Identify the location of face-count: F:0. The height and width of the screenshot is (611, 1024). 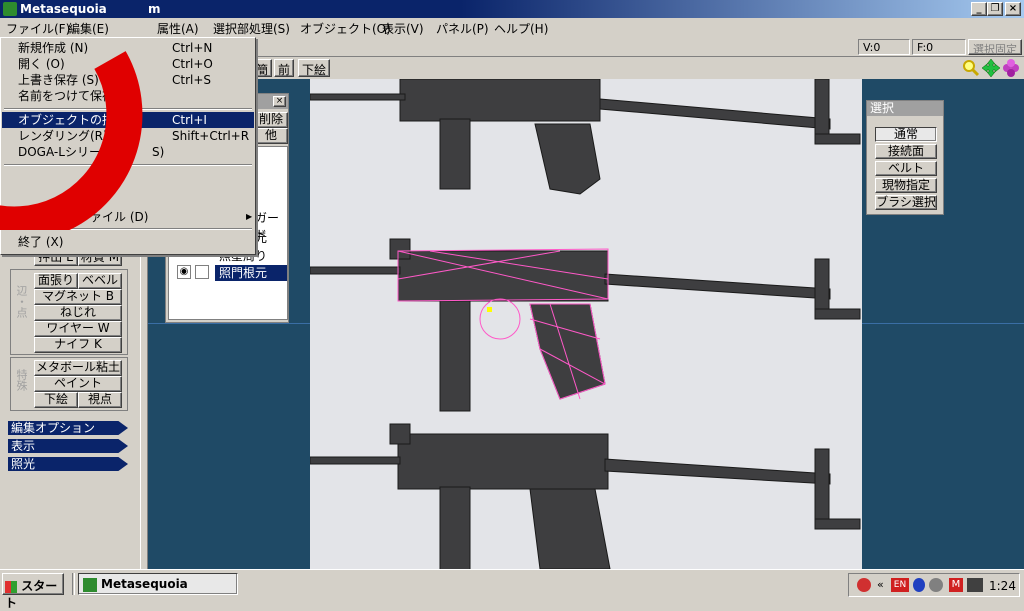
(939, 47).